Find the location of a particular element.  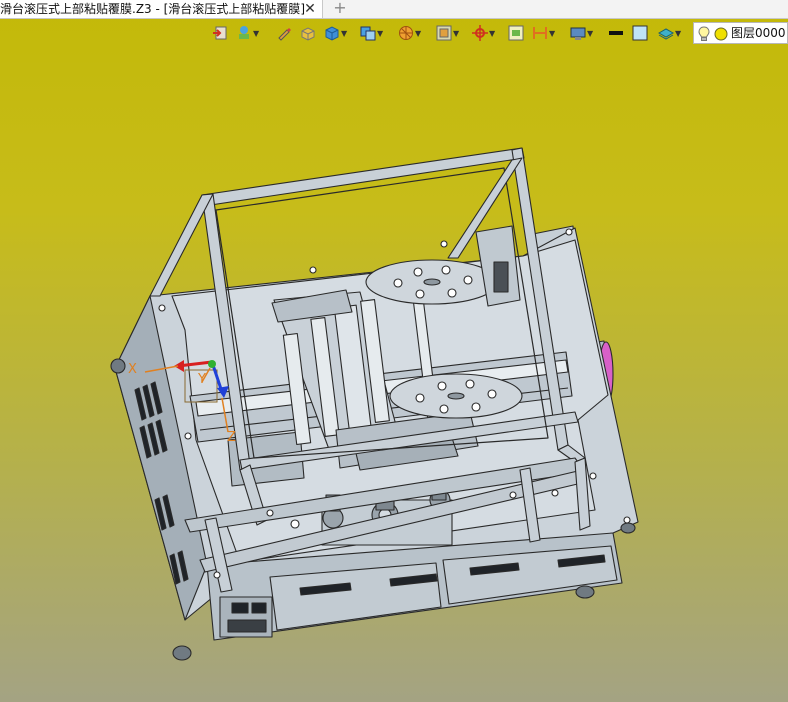

cube-view-button: ▼ is located at coordinates (336, 33).